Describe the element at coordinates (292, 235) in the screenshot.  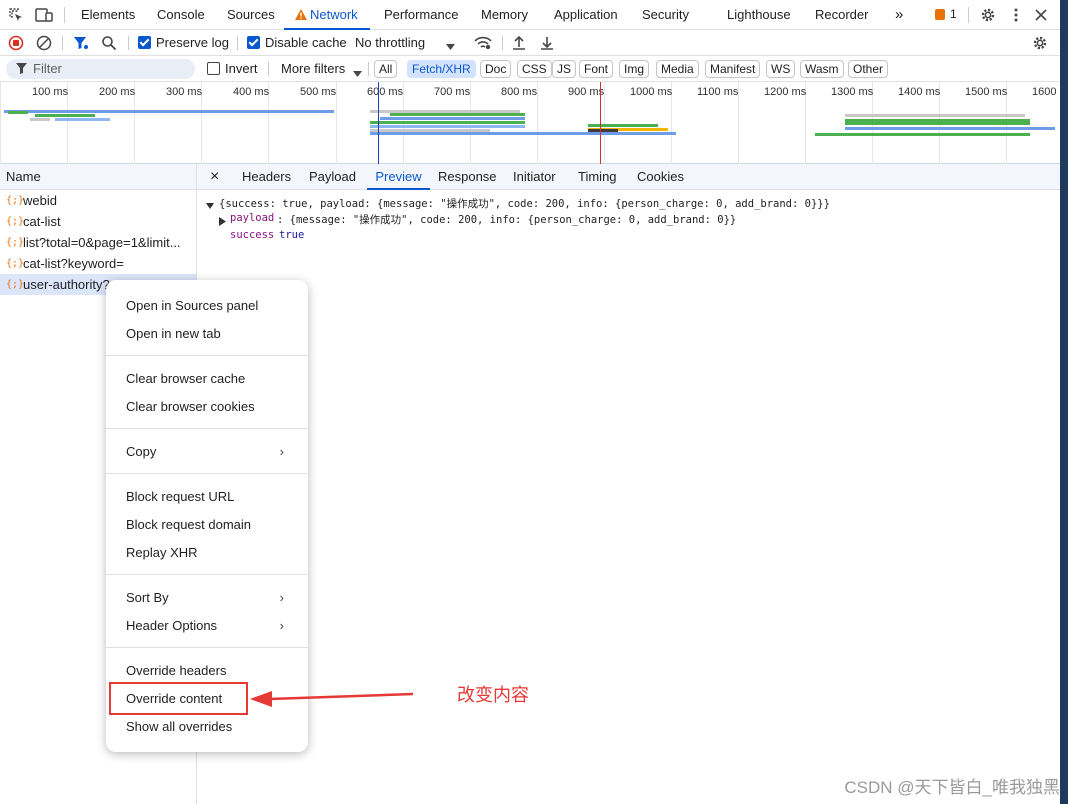
I see `preview-success-value: true` at that location.